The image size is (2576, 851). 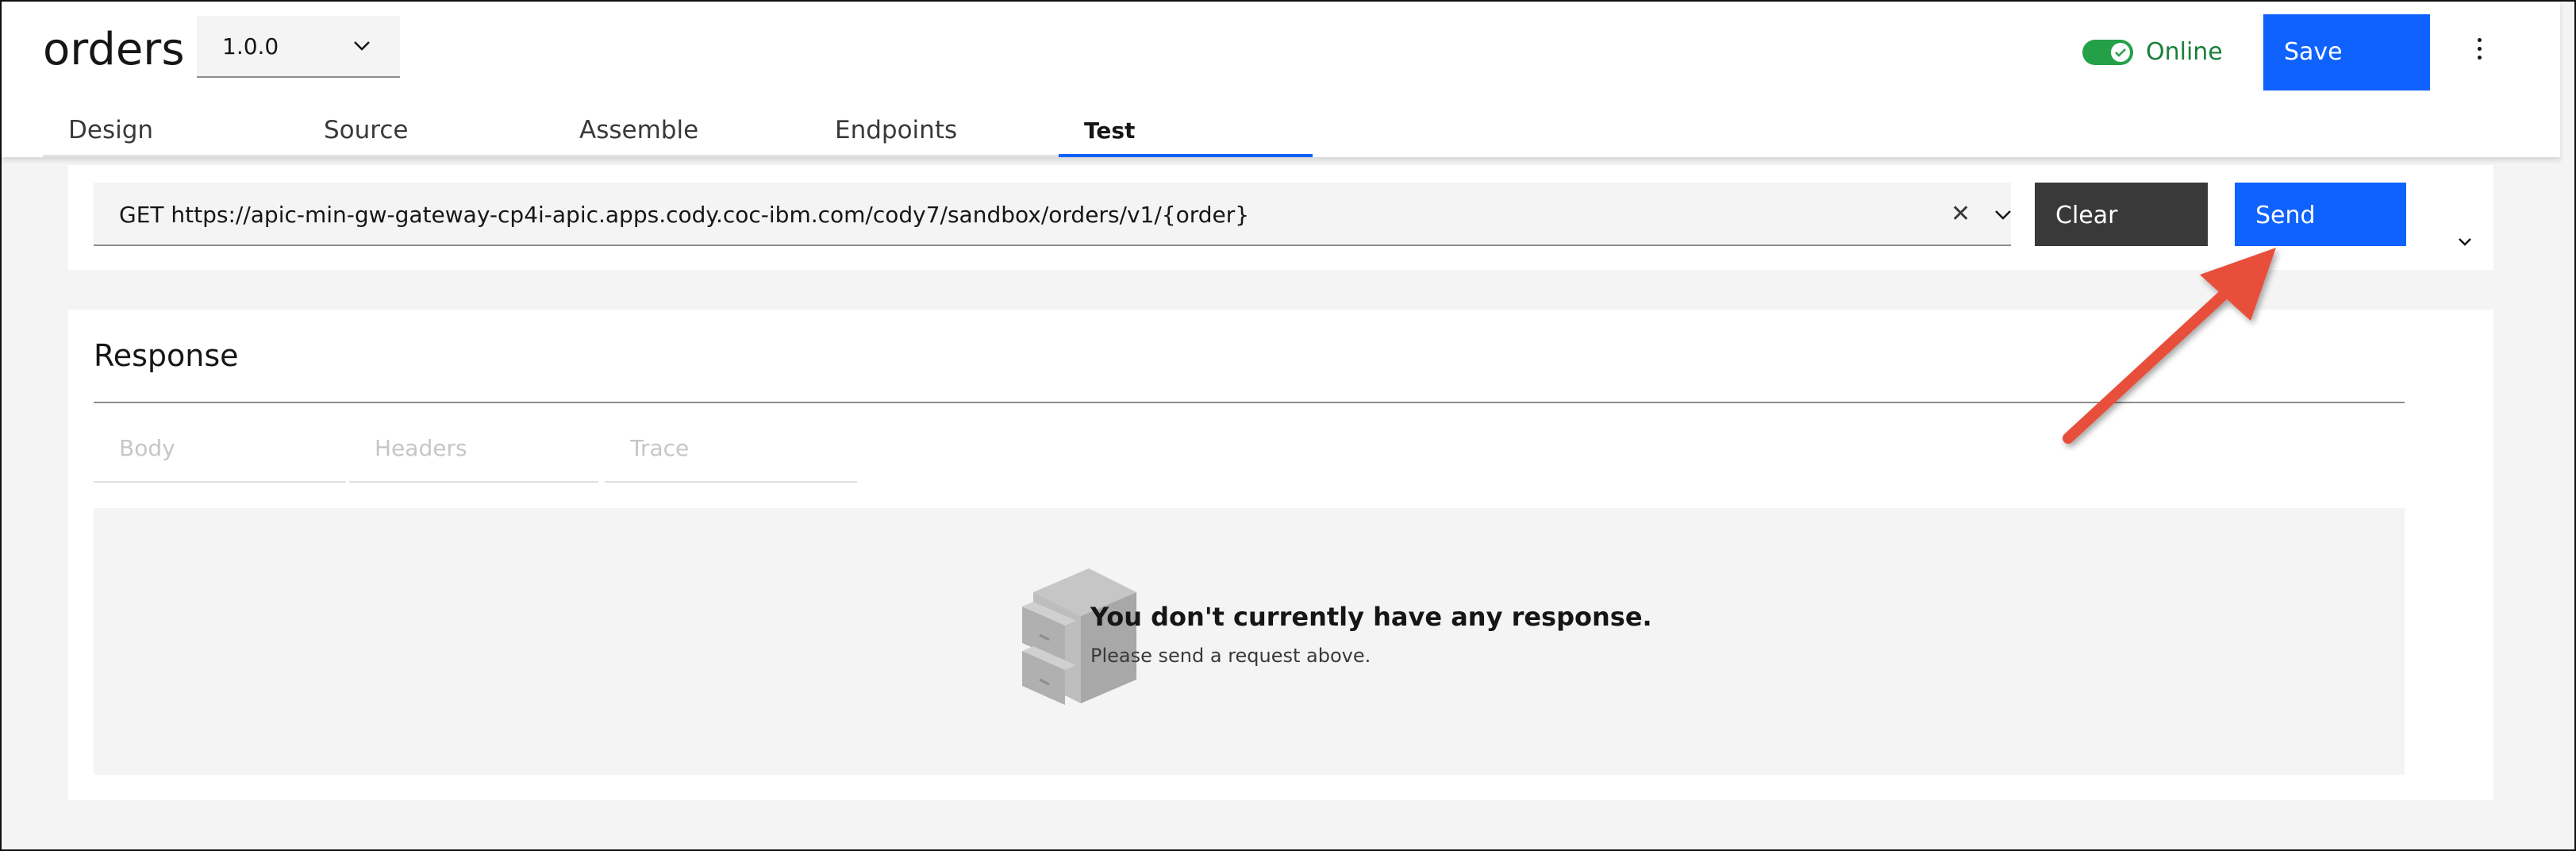 I want to click on api-title: orders, so click(x=114, y=49).